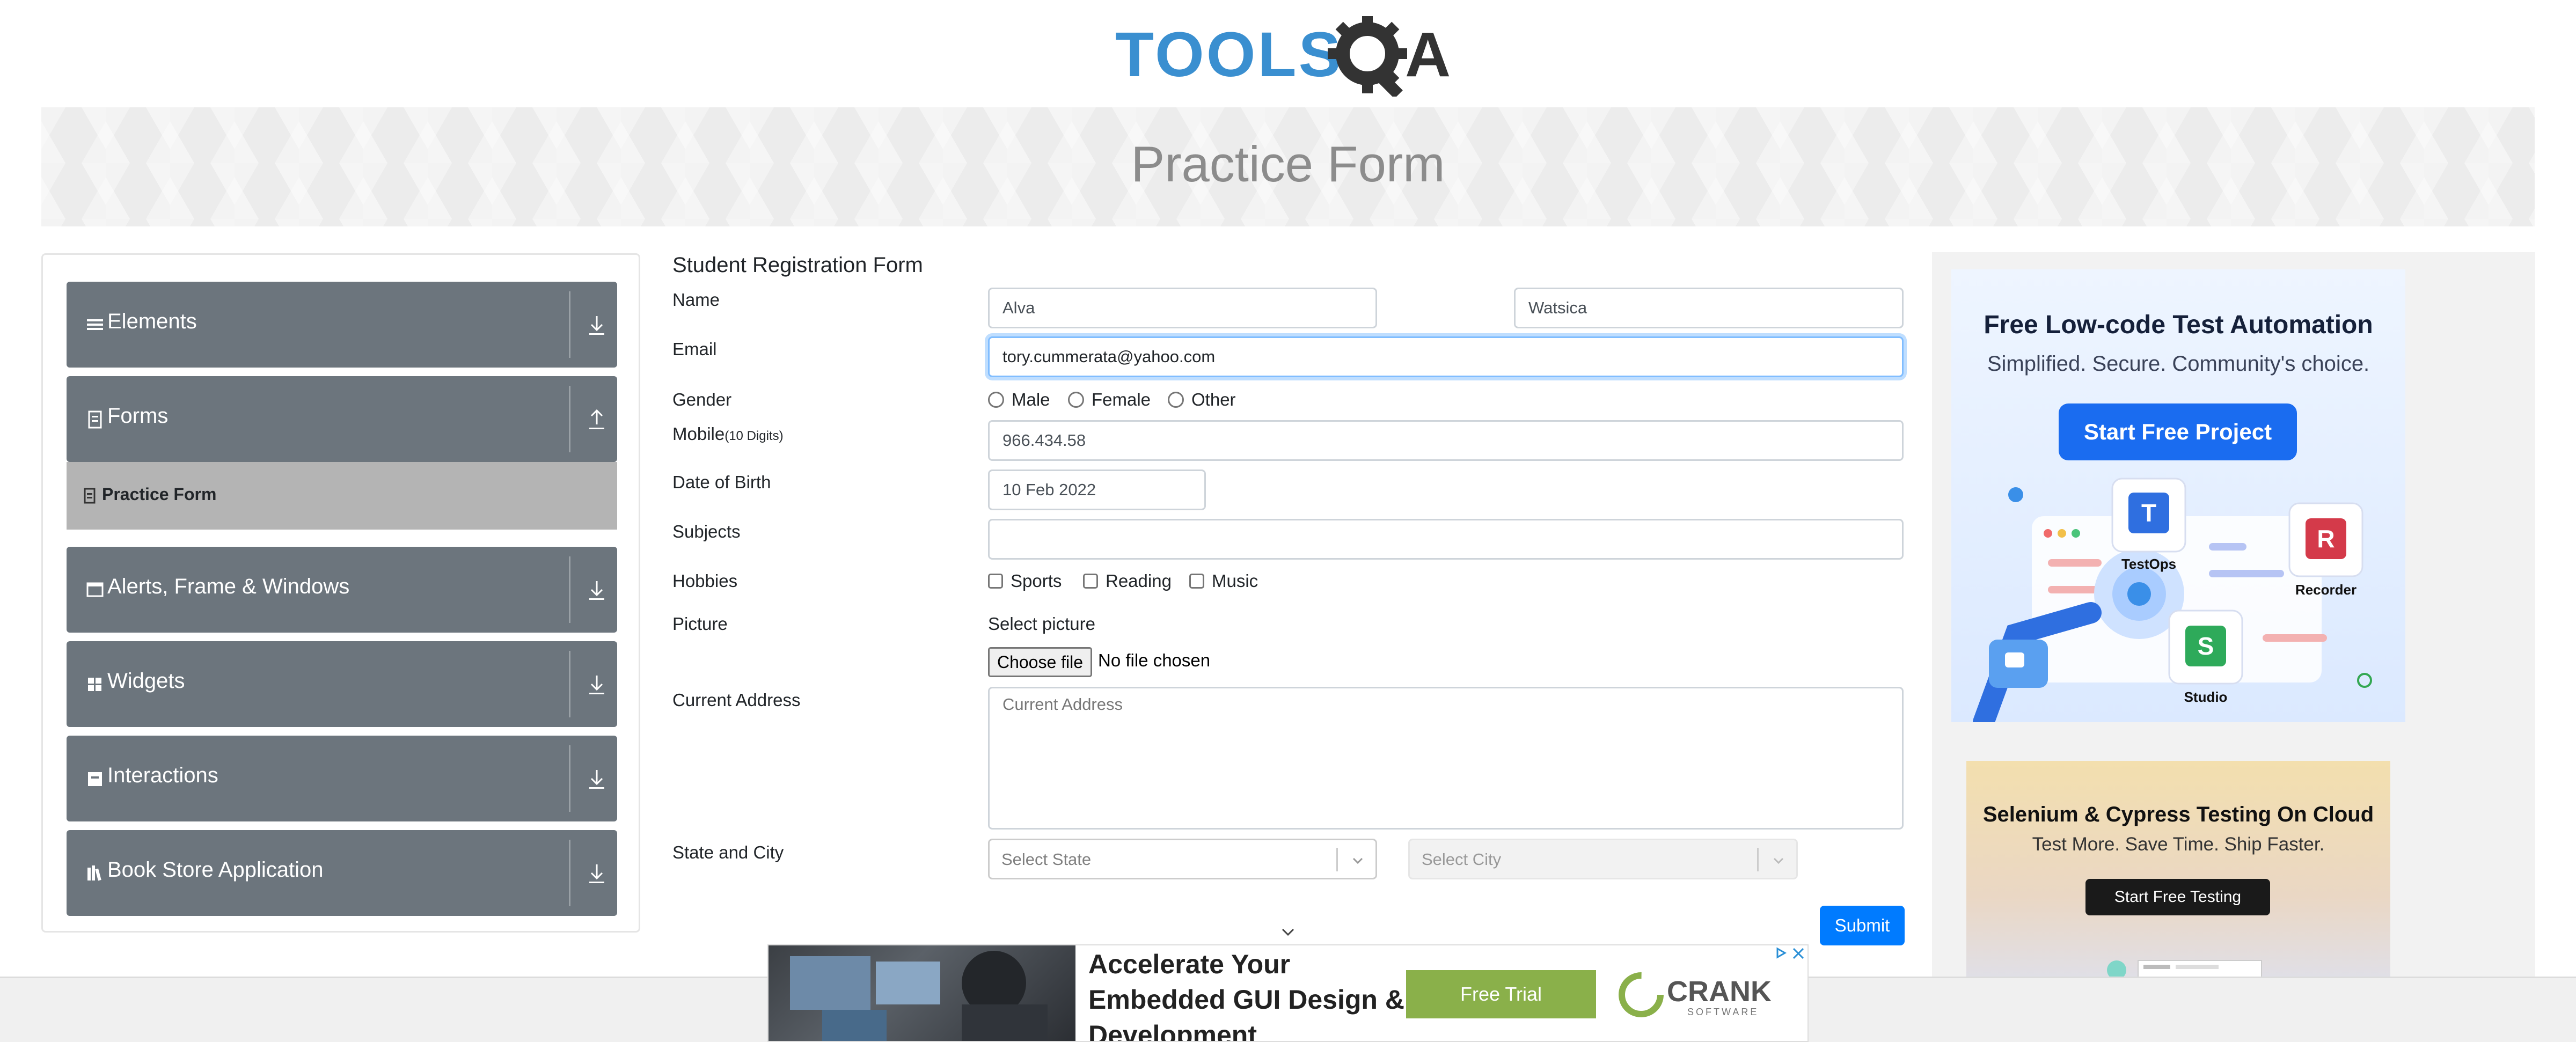 The image size is (2576, 1042). Describe the element at coordinates (2326, 590) in the screenshot. I see `recorder-label: Recorder` at that location.